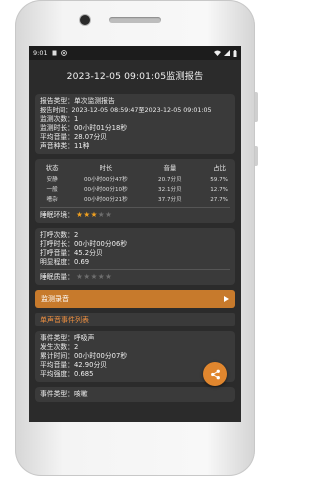 The width and height of the screenshot is (320, 480). Describe the element at coordinates (135, 75) in the screenshot. I see `app-title: 2023-12-05 09:01:05监测报告` at that location.